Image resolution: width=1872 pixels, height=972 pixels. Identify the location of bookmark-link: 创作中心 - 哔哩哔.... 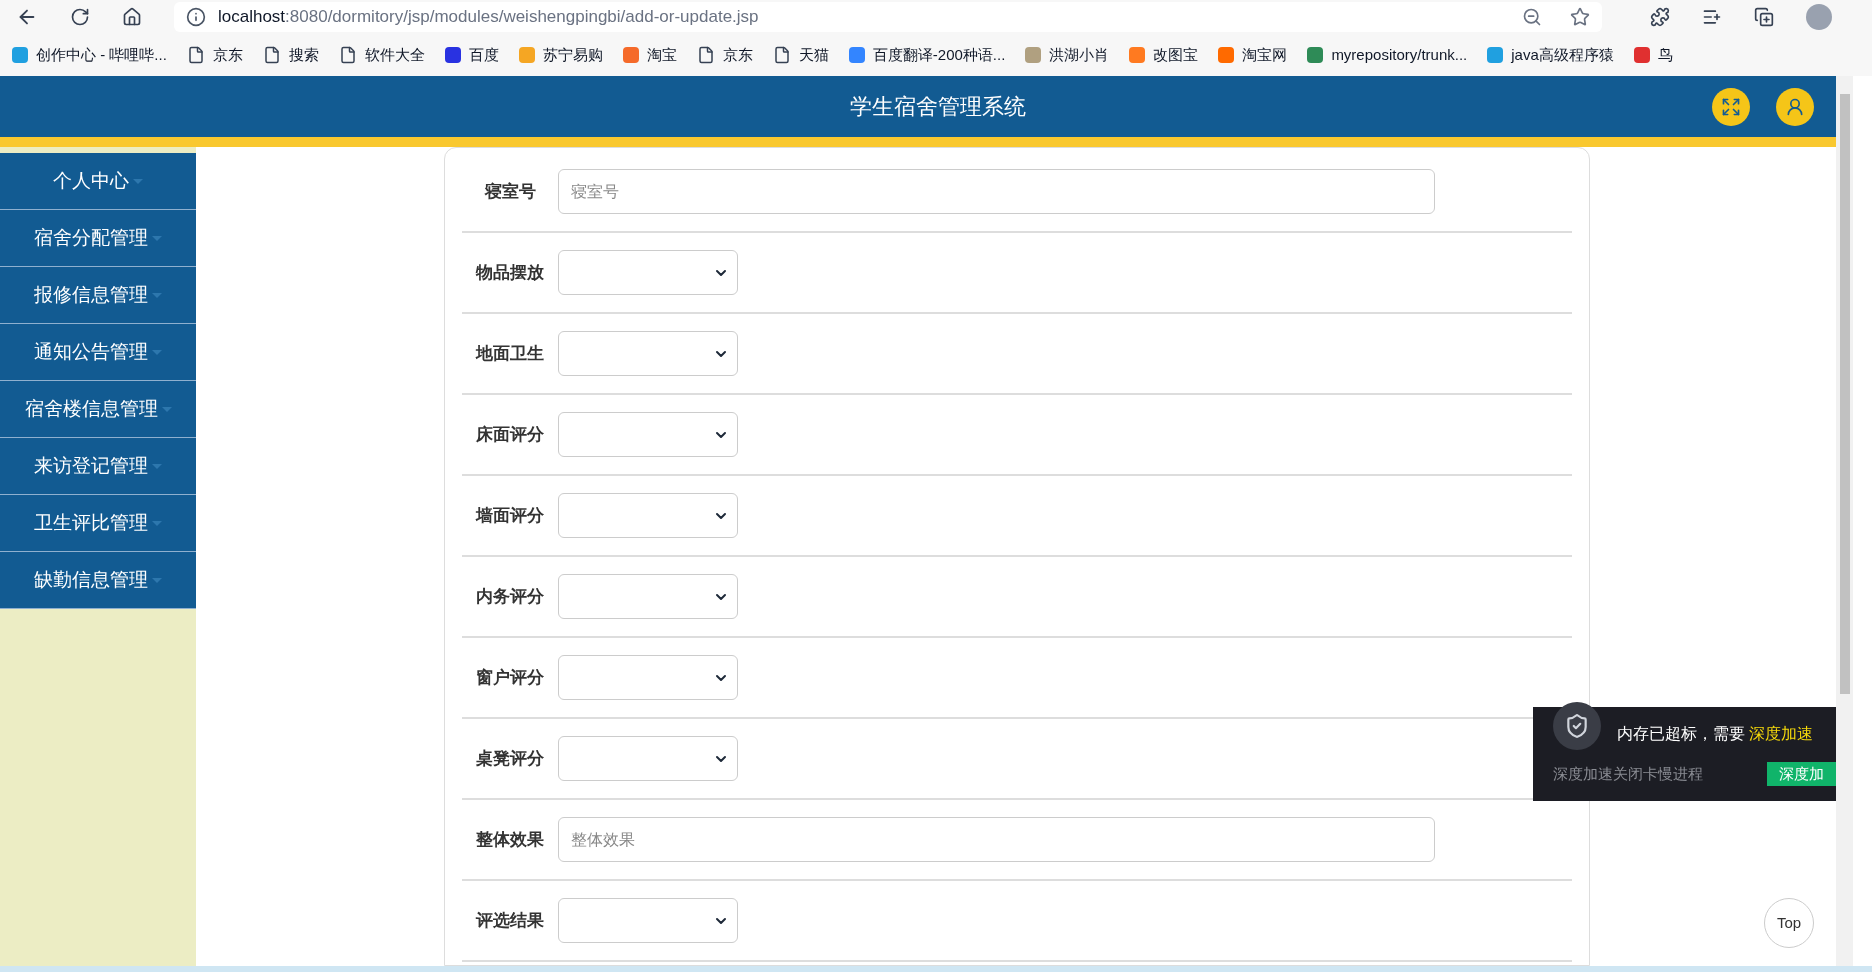
(101, 55).